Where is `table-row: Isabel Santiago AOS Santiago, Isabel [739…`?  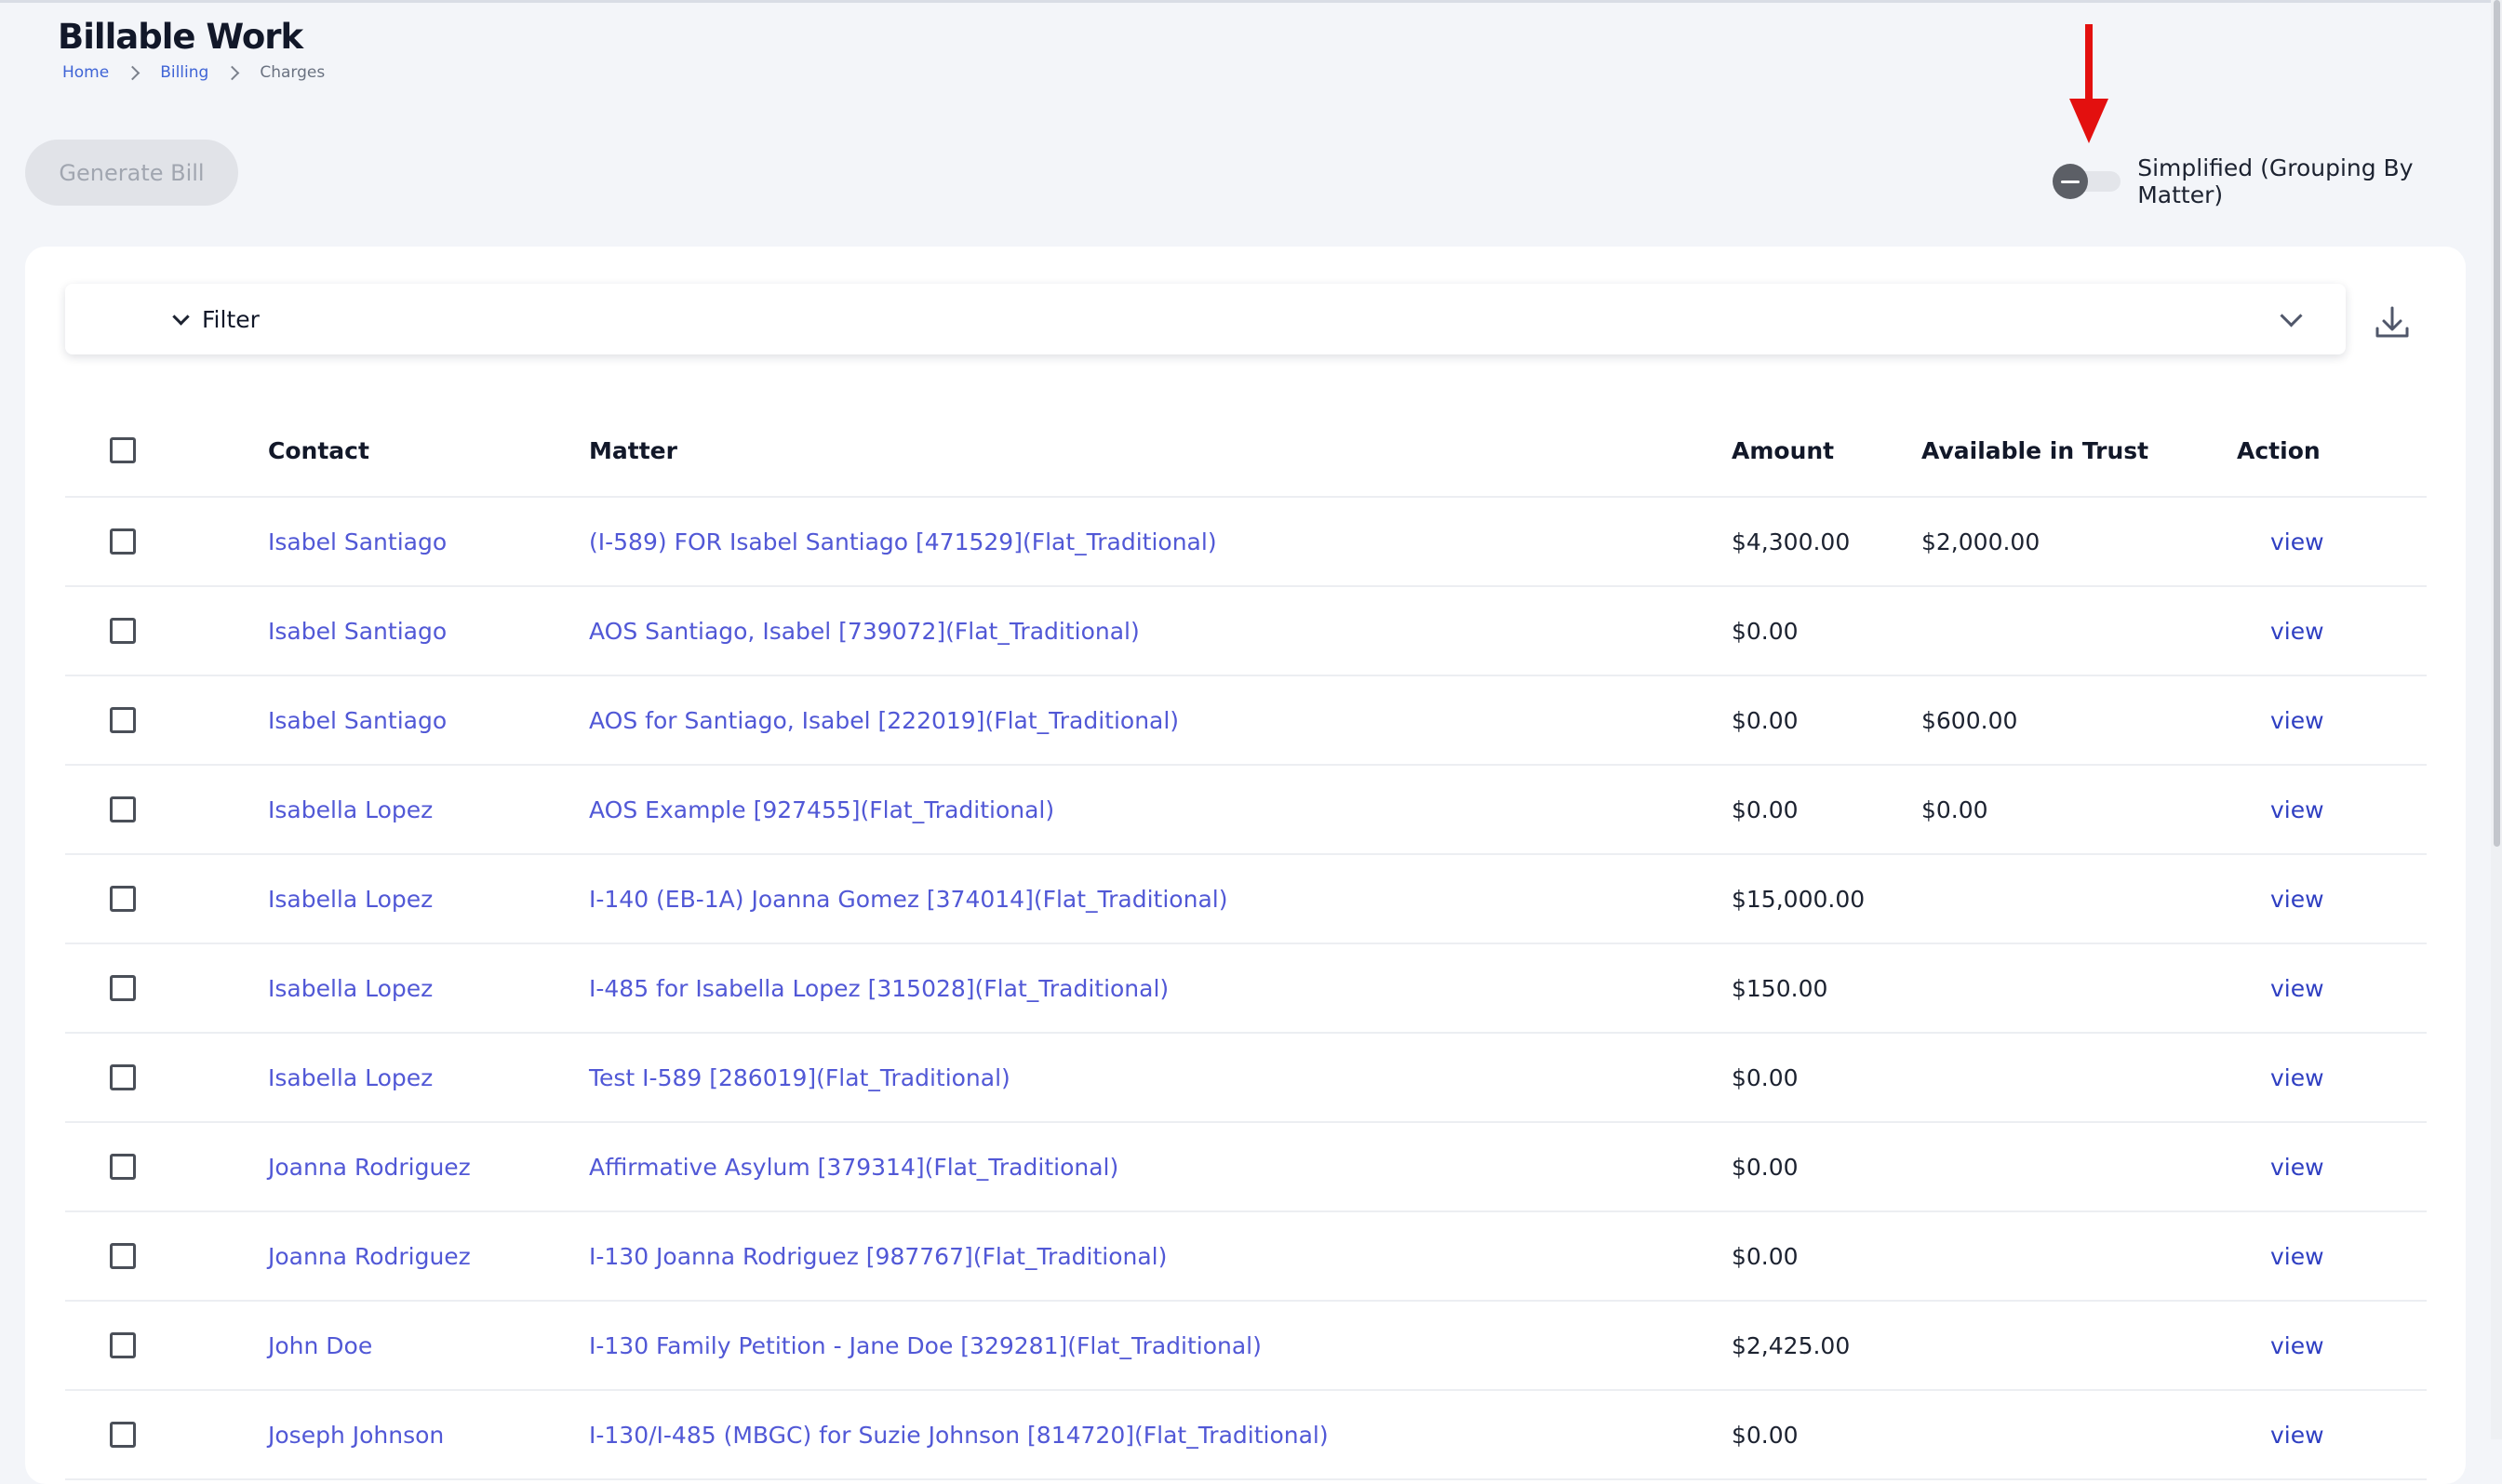
table-row: Isabel Santiago AOS Santiago, Isabel [739… is located at coordinates (1246, 631).